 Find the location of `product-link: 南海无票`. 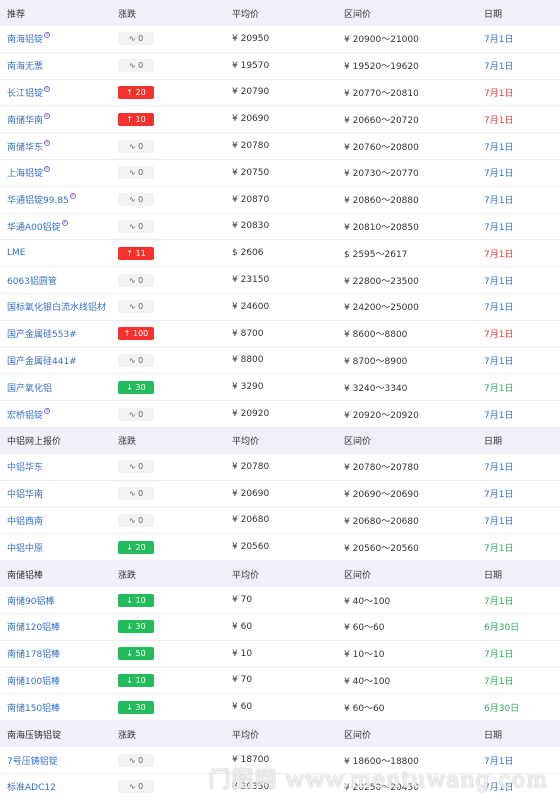

product-link: 南海无票 is located at coordinates (25, 67).